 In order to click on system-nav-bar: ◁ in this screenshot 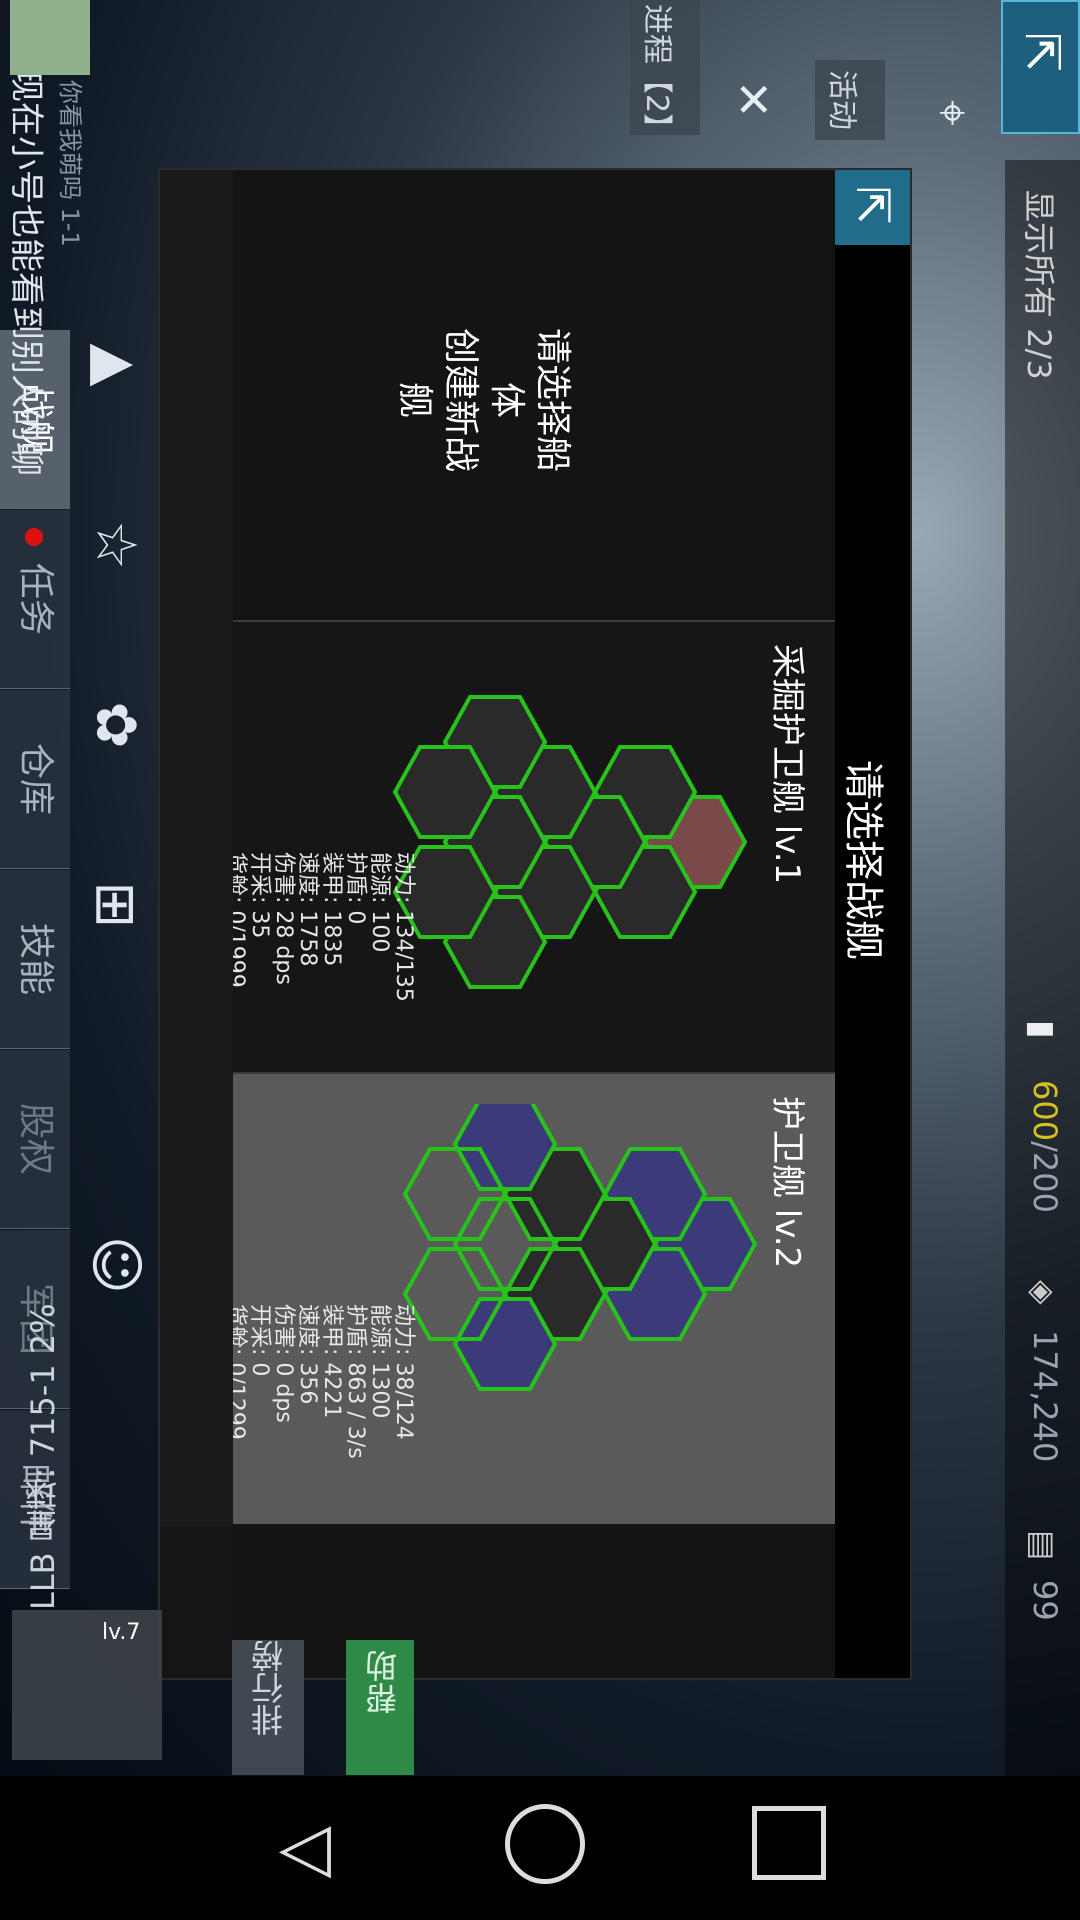, I will do `click(540, 1848)`.